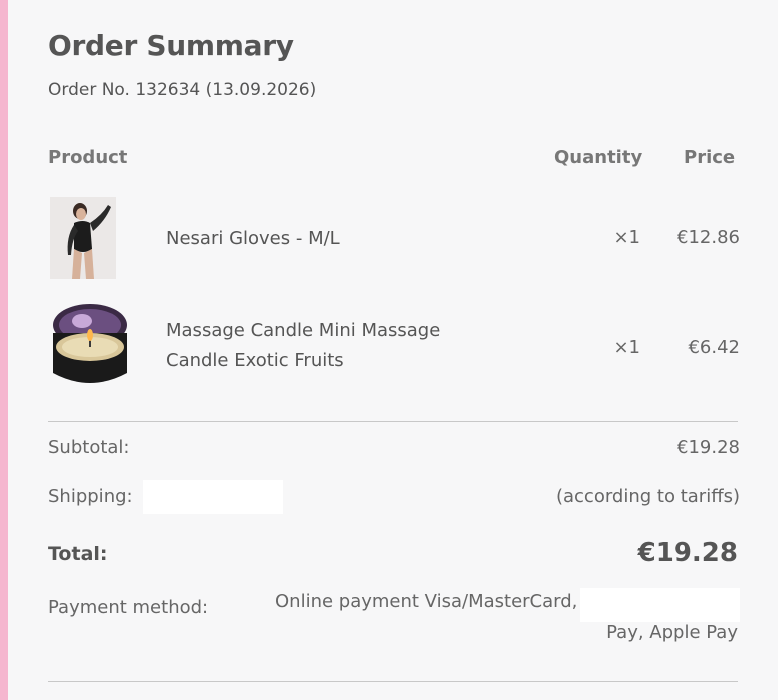  What do you see at coordinates (394, 239) in the screenshot?
I see `order-item-row: Nesari Gloves - M/L ×1 €12.86` at bounding box center [394, 239].